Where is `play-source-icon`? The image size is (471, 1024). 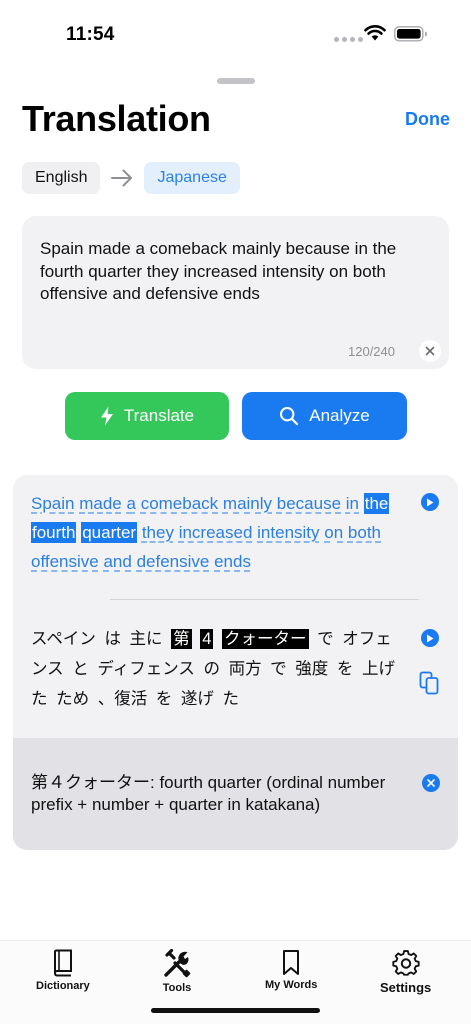
play-source-icon is located at coordinates (430, 502).